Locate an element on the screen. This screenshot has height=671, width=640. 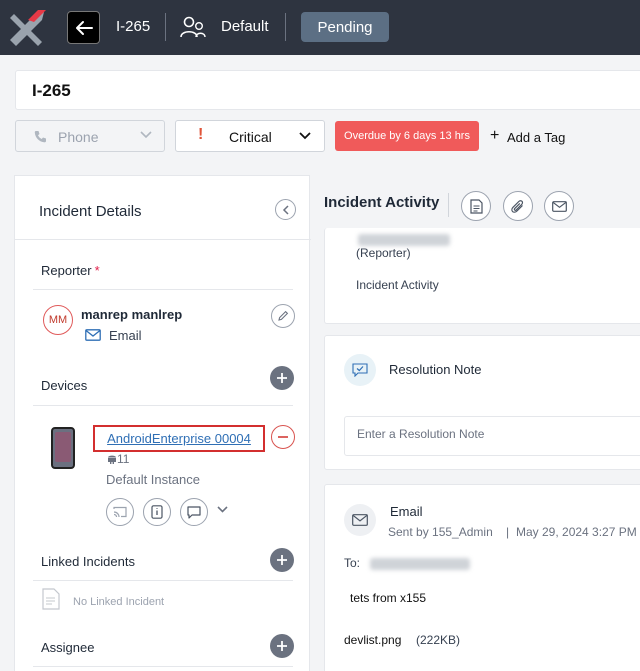
message-button is located at coordinates (194, 512).